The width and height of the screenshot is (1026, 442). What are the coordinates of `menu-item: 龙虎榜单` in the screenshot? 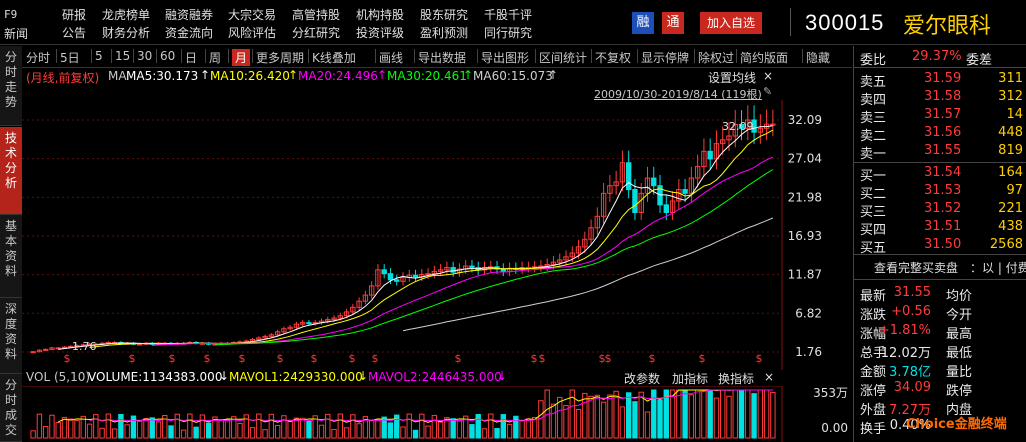 It's located at (126, 14).